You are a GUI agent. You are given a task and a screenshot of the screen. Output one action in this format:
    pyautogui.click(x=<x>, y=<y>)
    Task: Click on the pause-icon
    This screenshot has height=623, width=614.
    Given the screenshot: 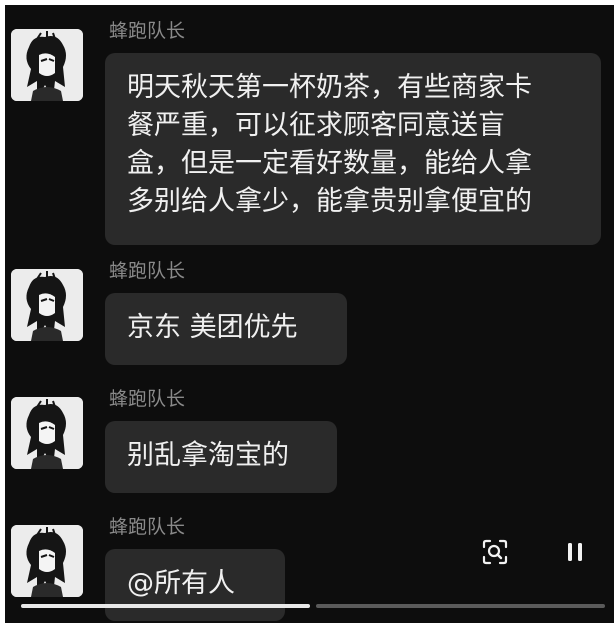 What is the action you would take?
    pyautogui.click(x=575, y=552)
    